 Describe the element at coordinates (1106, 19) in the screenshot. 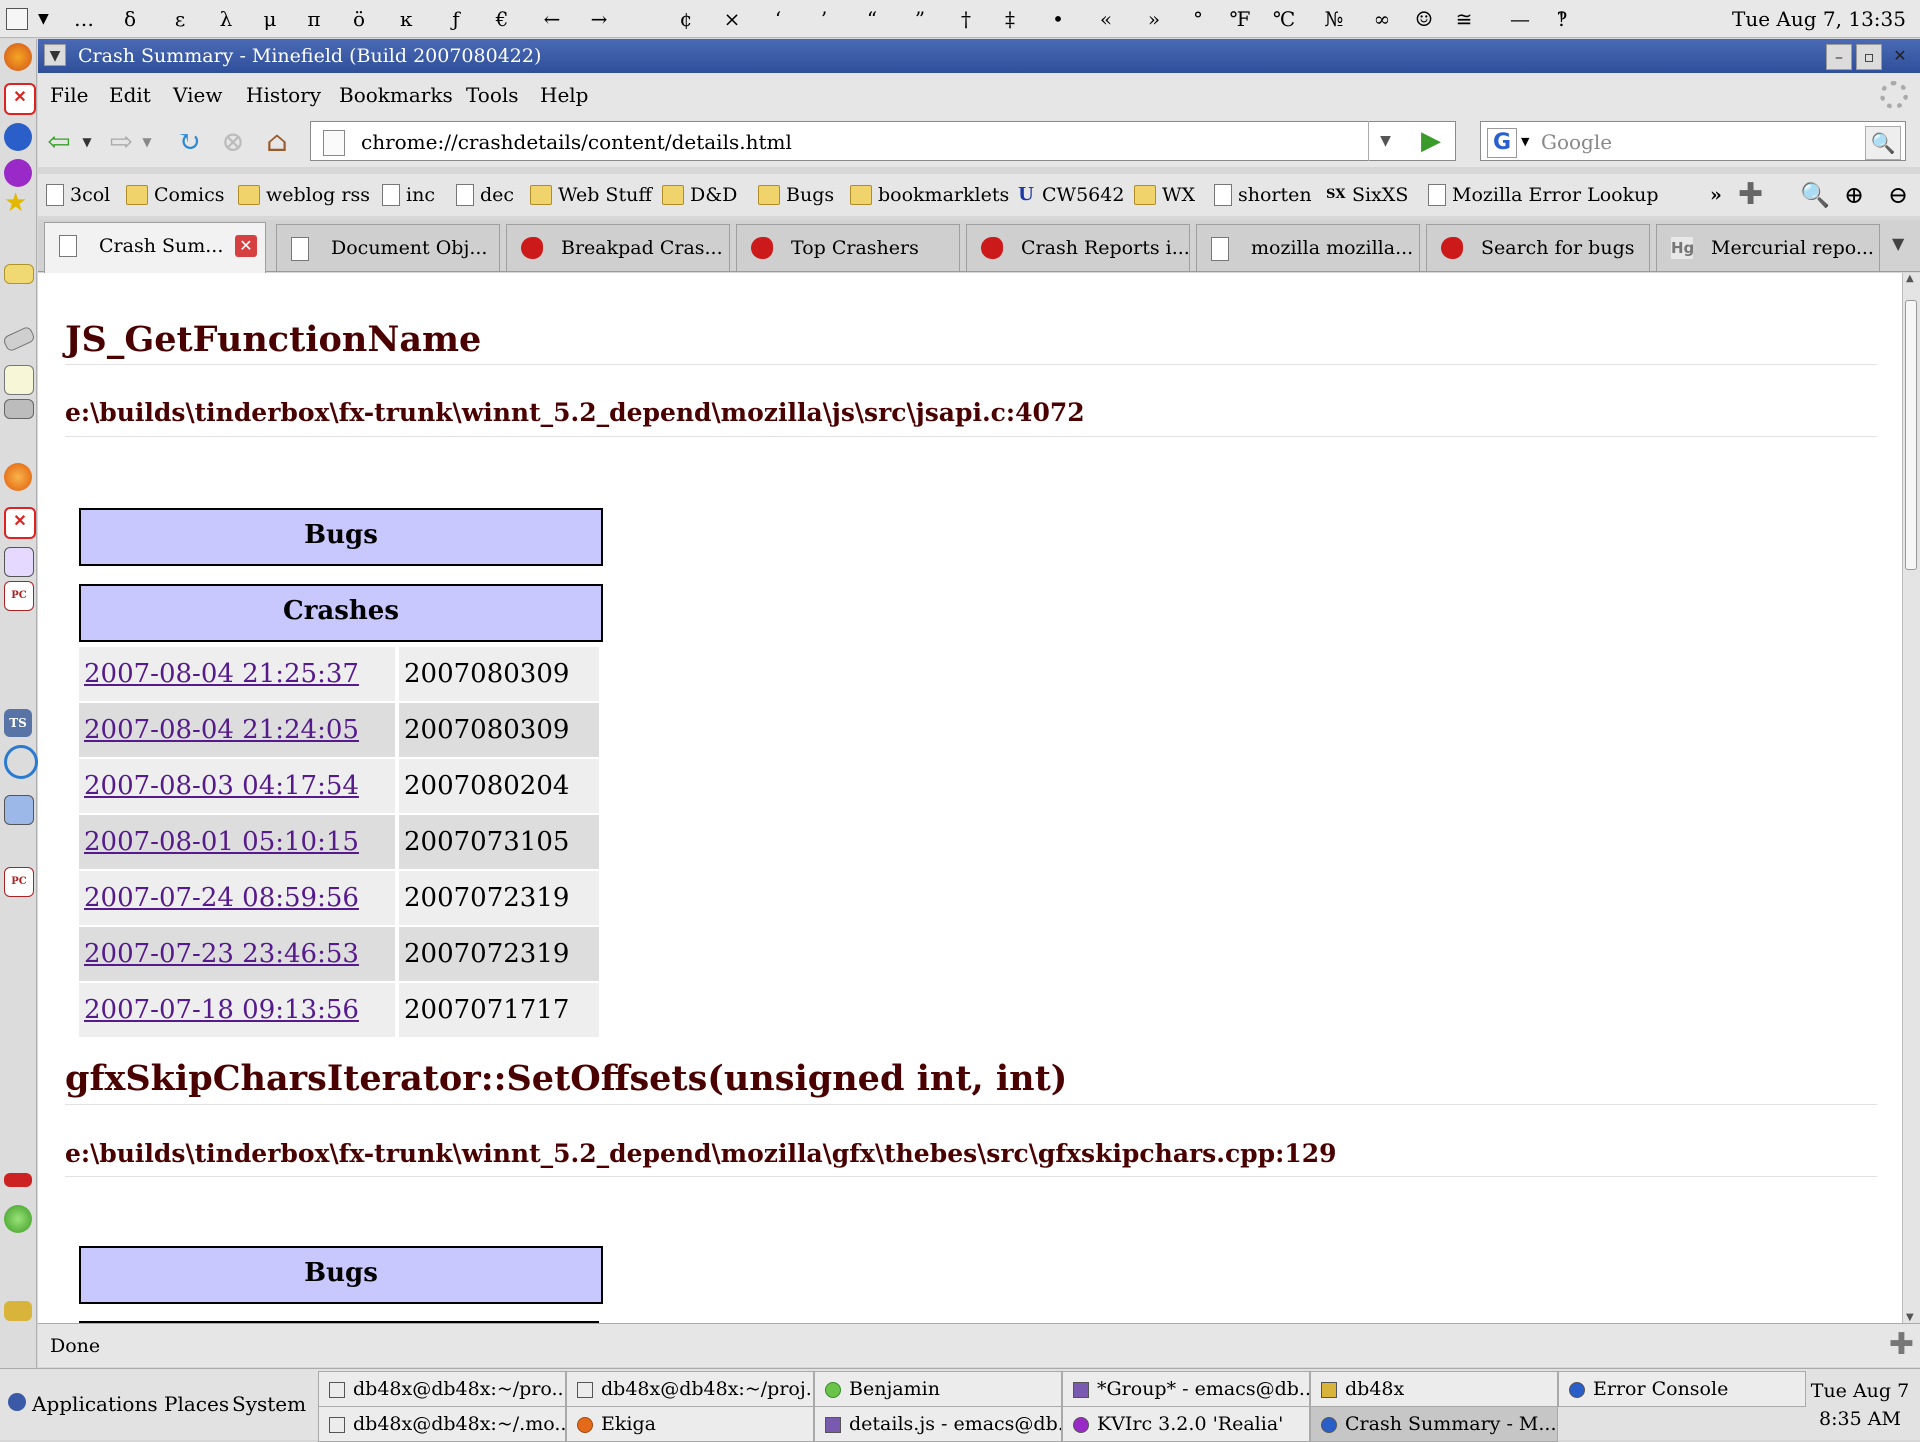

I see `special-char-button: «` at that location.